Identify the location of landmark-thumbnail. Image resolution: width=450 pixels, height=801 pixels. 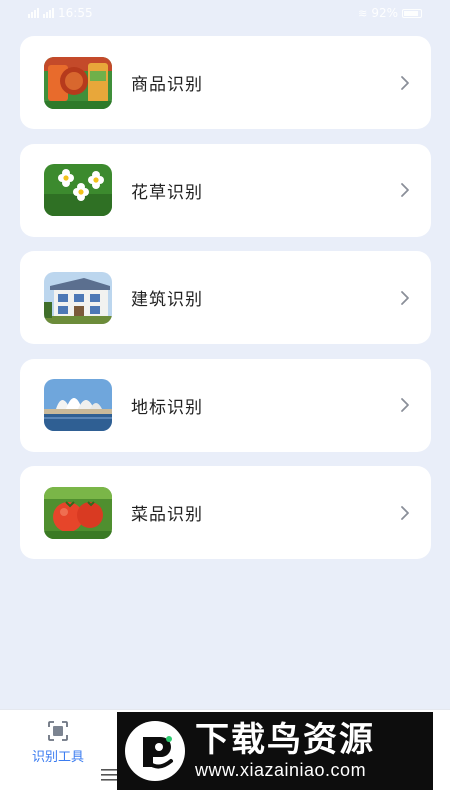
(78, 405).